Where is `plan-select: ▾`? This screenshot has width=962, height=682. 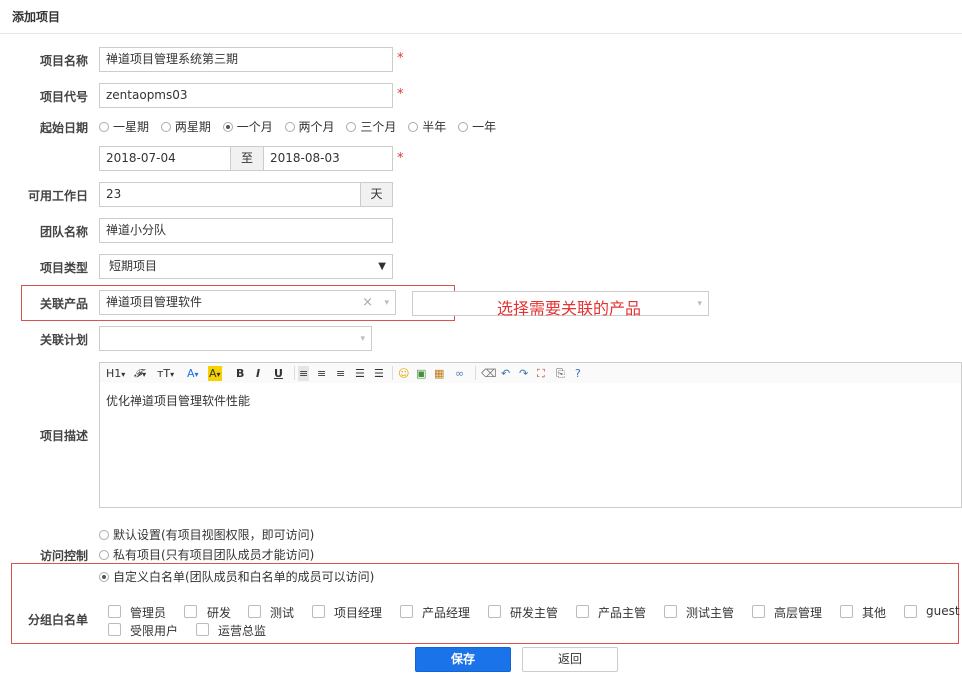
plan-select: ▾ is located at coordinates (235, 338).